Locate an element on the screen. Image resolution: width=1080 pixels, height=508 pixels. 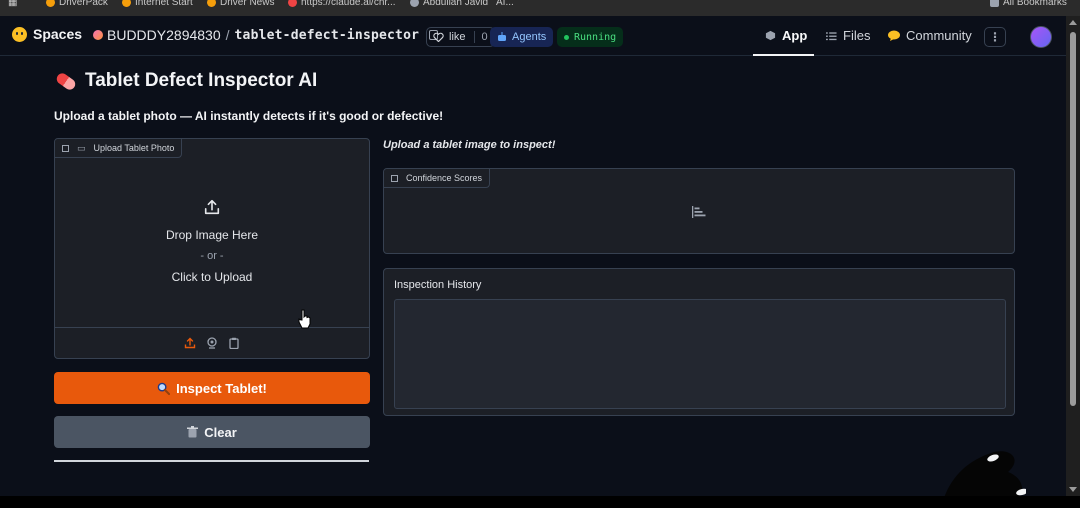
cube-icon is located at coordinates (770, 35).